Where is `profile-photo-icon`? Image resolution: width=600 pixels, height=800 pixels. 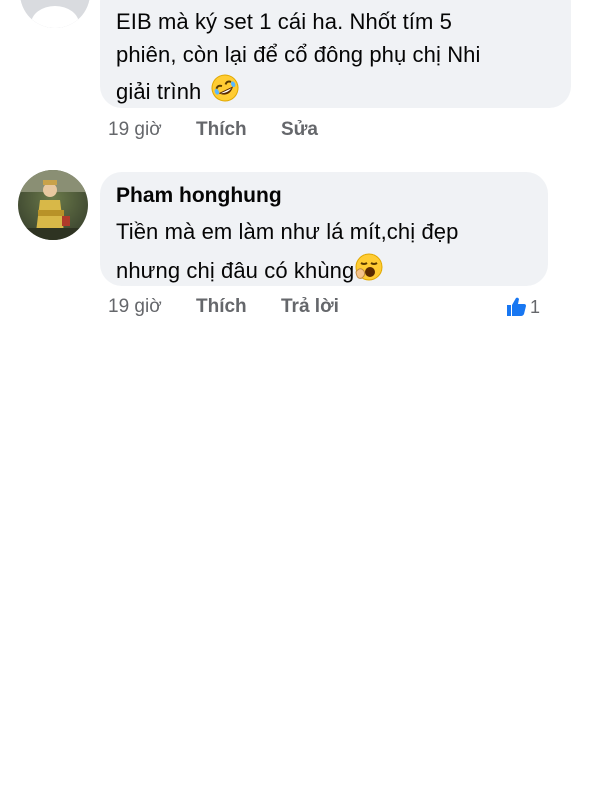 profile-photo-icon is located at coordinates (53, 205).